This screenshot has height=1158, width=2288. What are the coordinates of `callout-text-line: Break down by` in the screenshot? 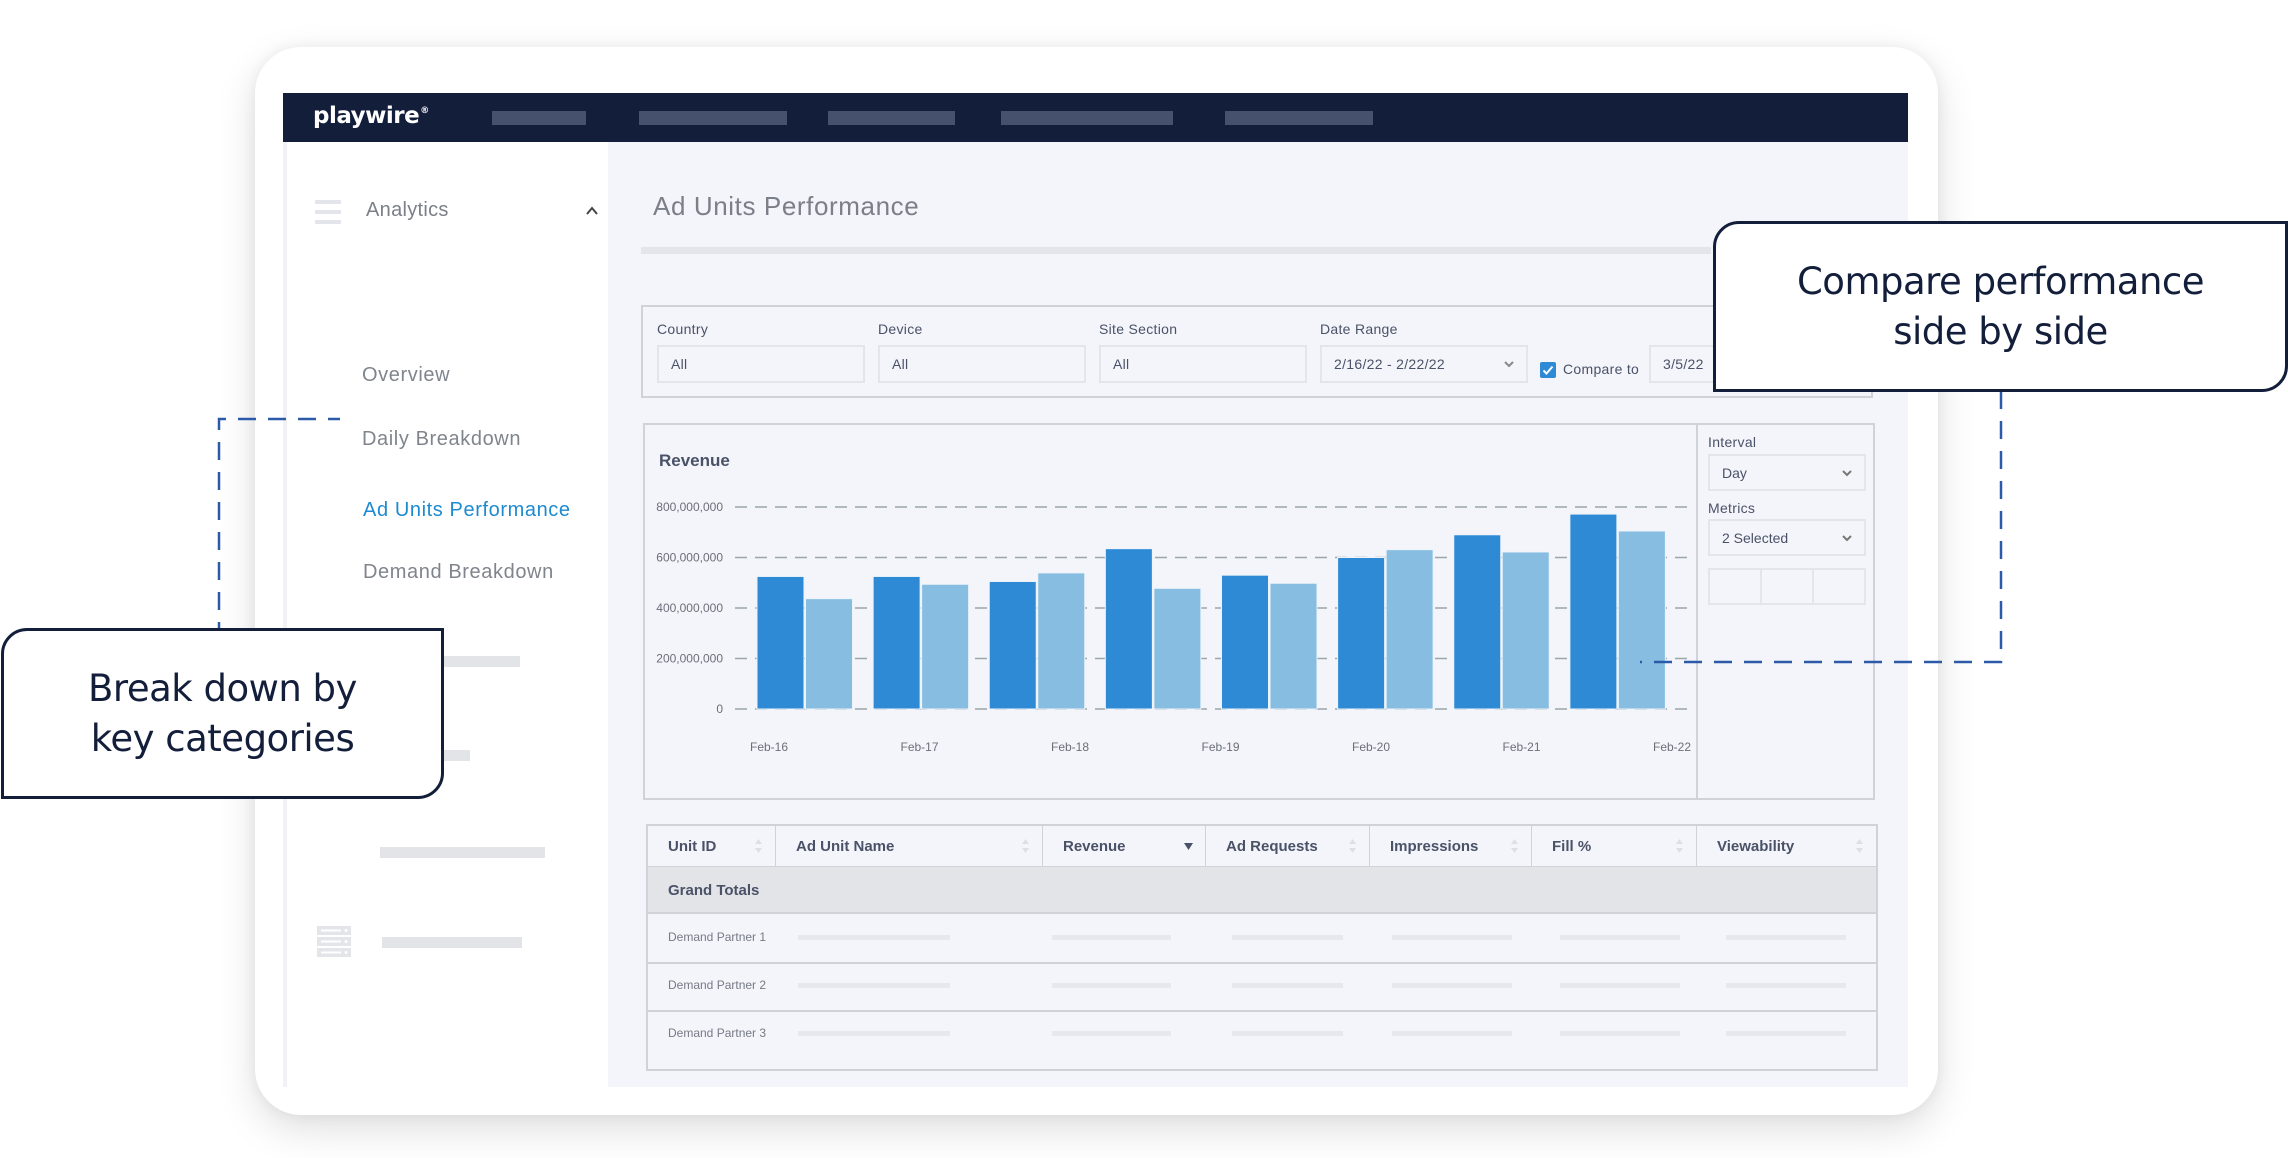 It's located at (222, 688).